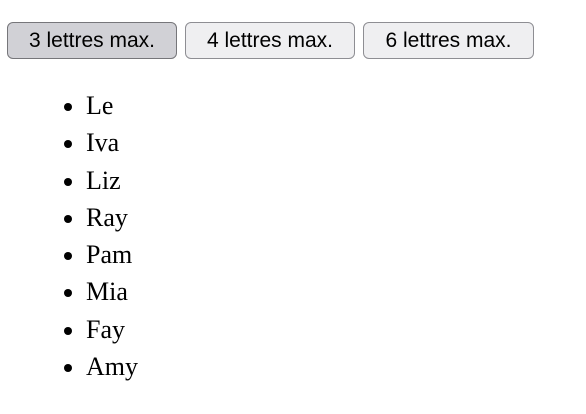 Image resolution: width=586 pixels, height=414 pixels. I want to click on list-item: Fay, so click(112, 329).